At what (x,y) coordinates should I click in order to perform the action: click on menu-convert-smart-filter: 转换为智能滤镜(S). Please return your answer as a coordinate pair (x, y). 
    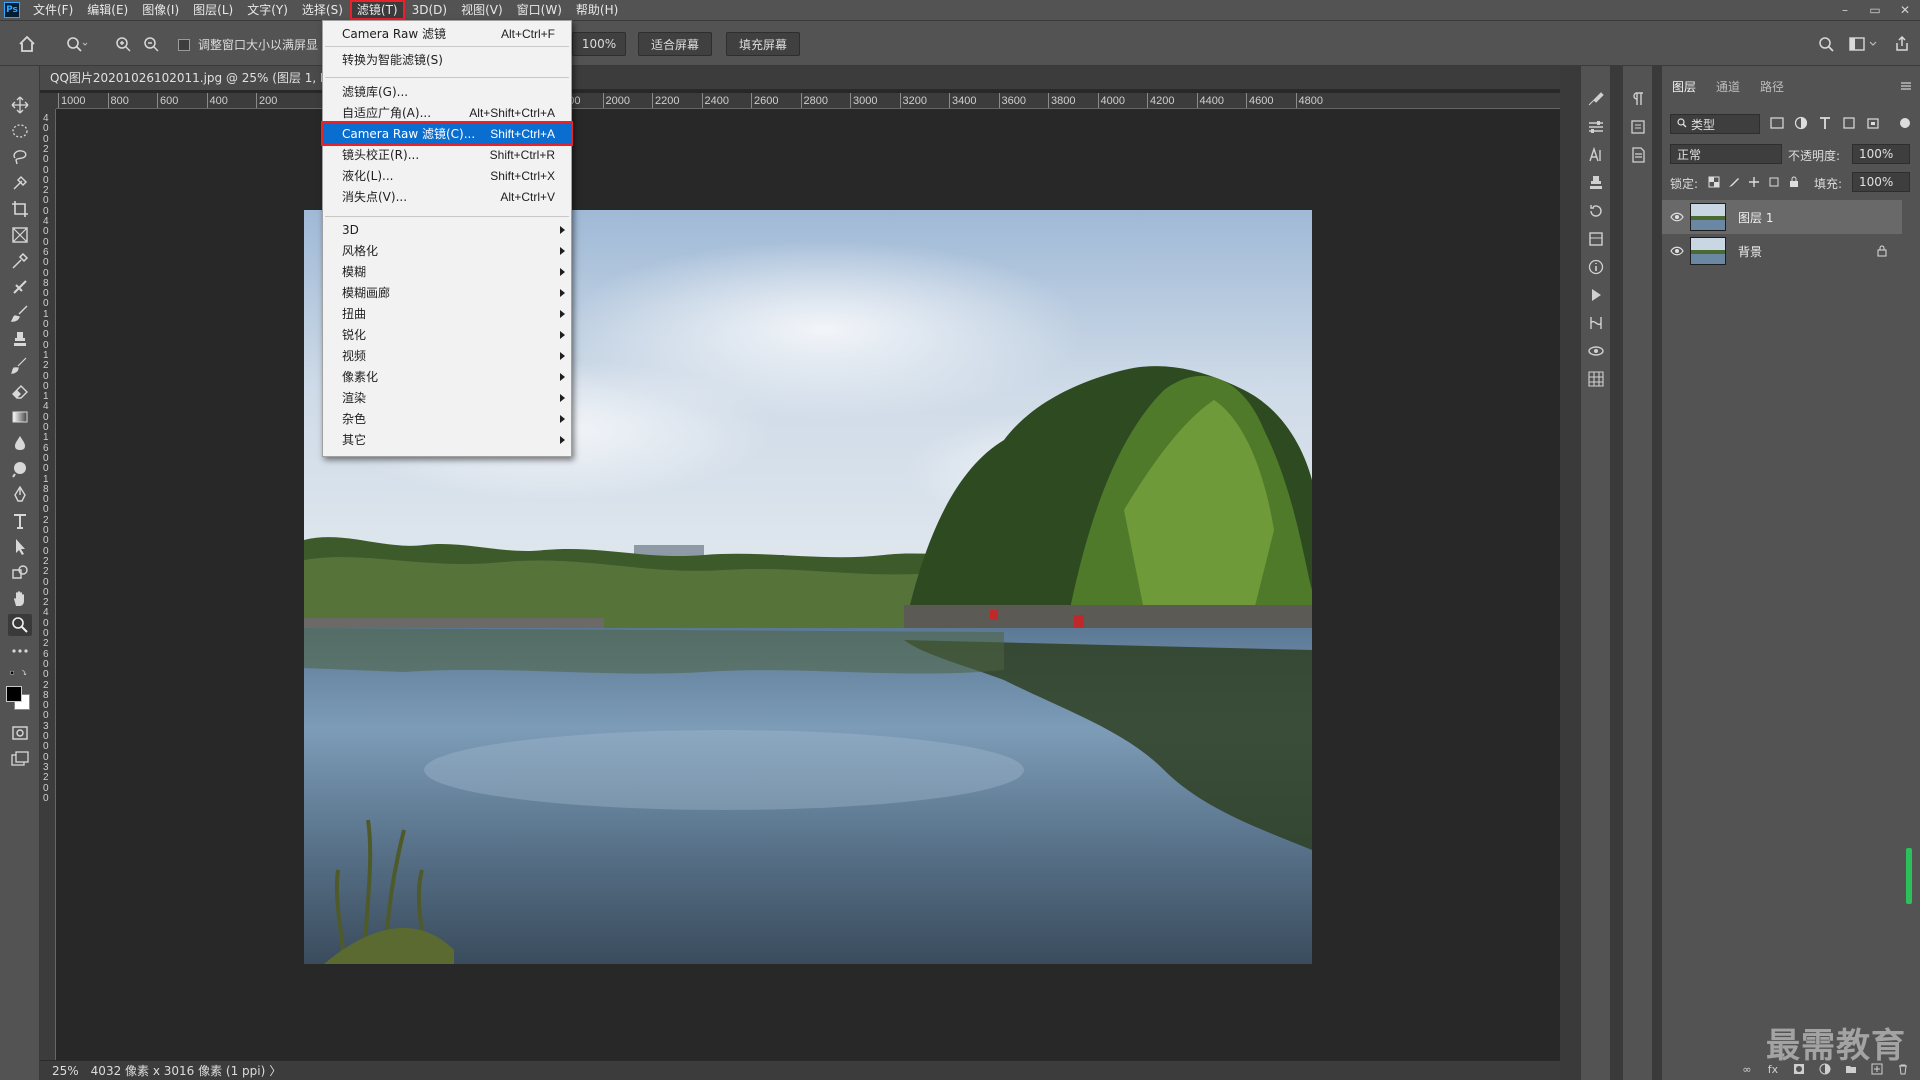
    Looking at the image, I should click on (447, 59).